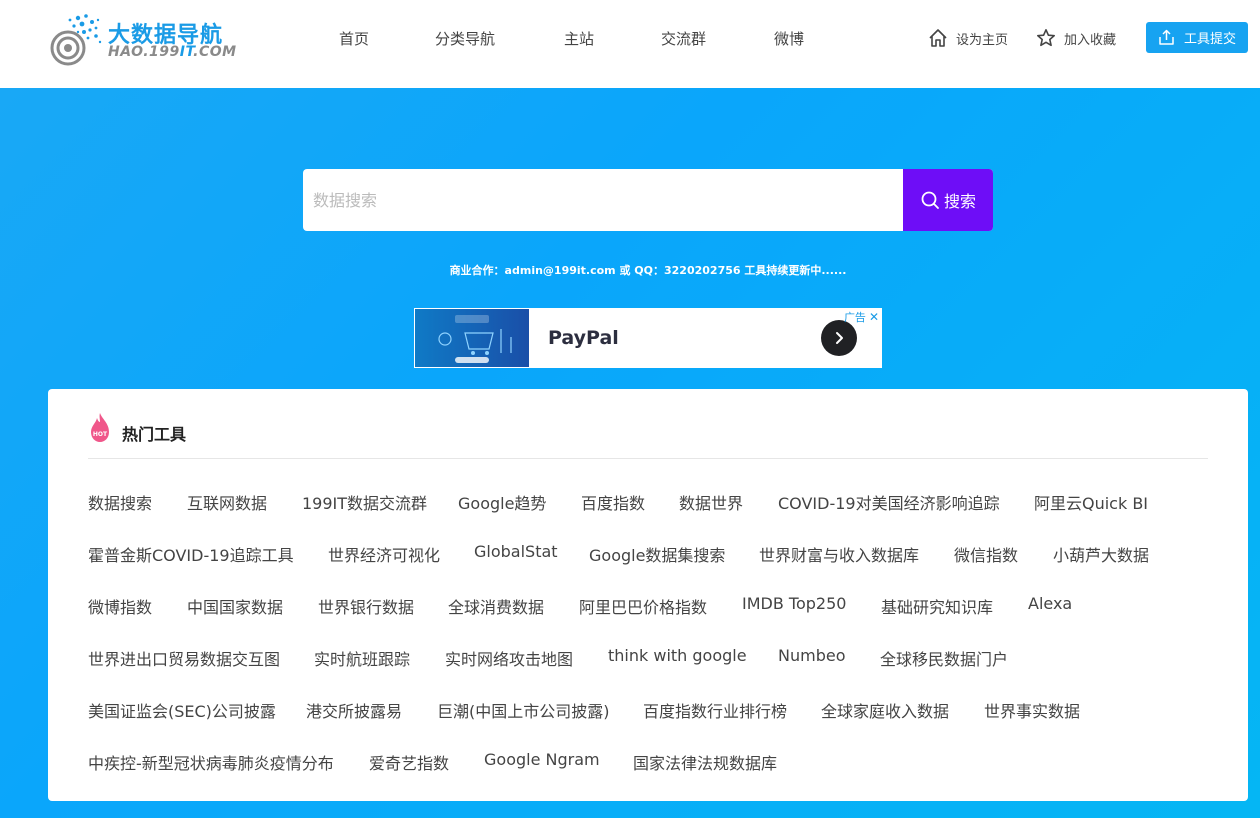 Image resolution: width=1260 pixels, height=818 pixels. What do you see at coordinates (143, 38) in the screenshot?
I see `site-logo: 大数据导航 HAO.199IT.COM` at bounding box center [143, 38].